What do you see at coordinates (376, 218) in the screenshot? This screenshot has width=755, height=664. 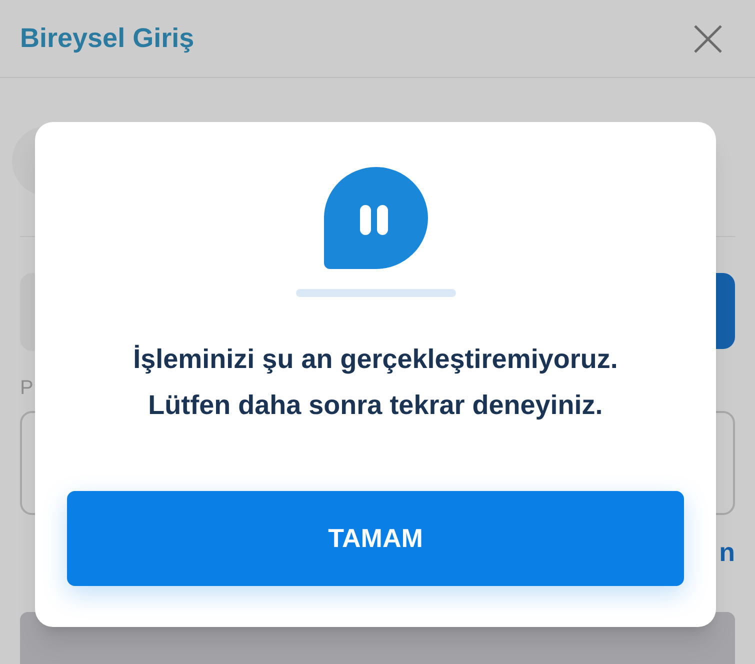 I see `pause-bubble-icon` at bounding box center [376, 218].